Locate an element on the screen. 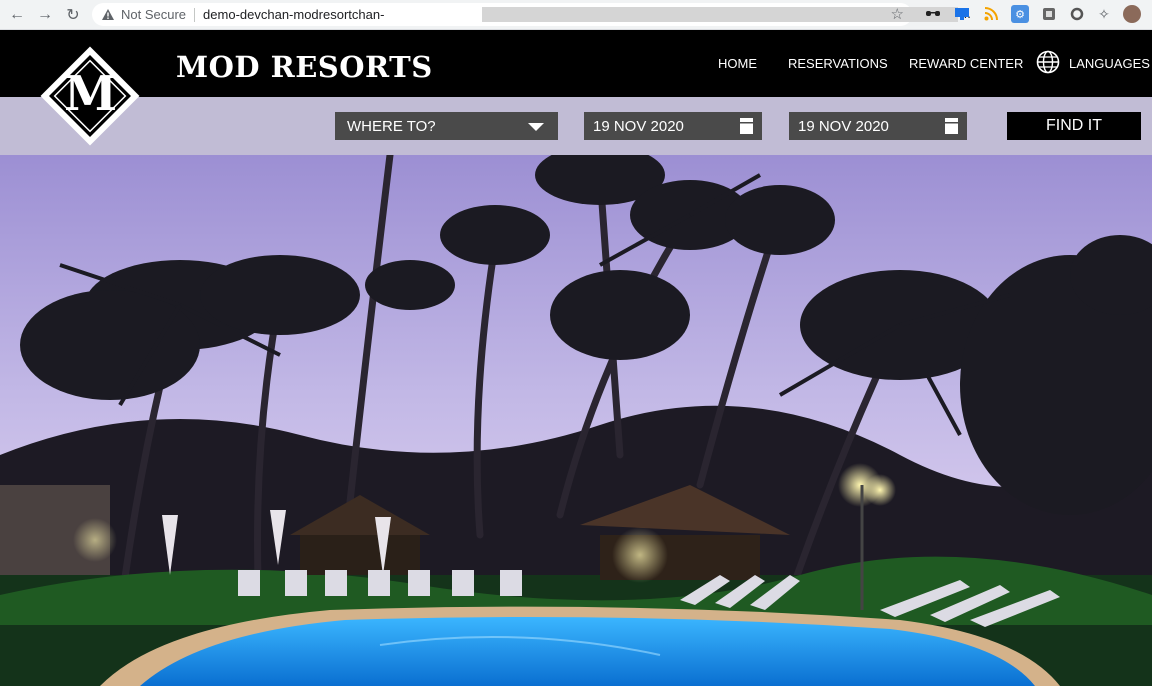 This screenshot has width=1152, height=686. profile-avatar is located at coordinates (1132, 14).